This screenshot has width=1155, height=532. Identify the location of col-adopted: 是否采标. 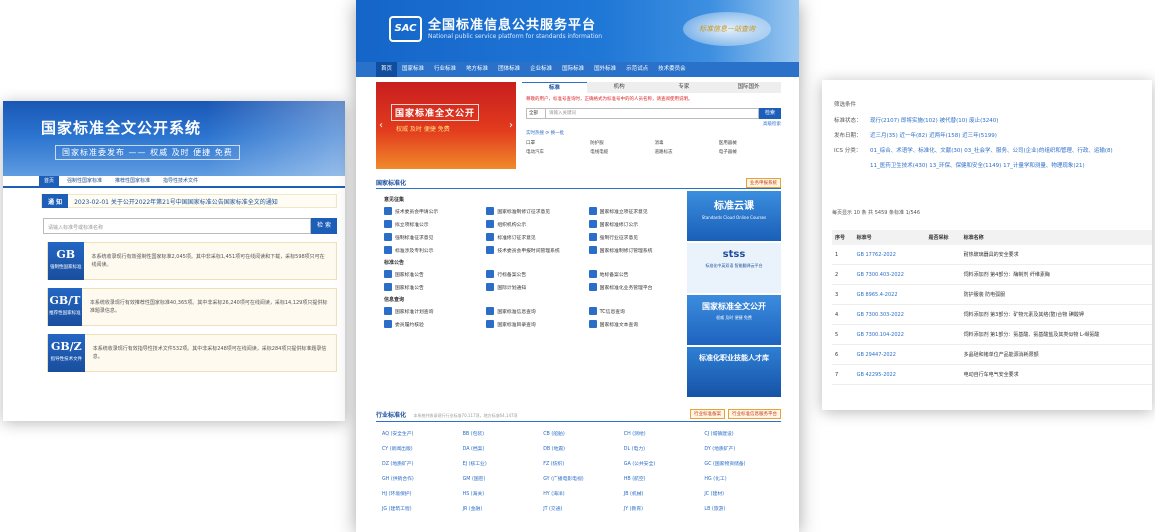
(943, 237).